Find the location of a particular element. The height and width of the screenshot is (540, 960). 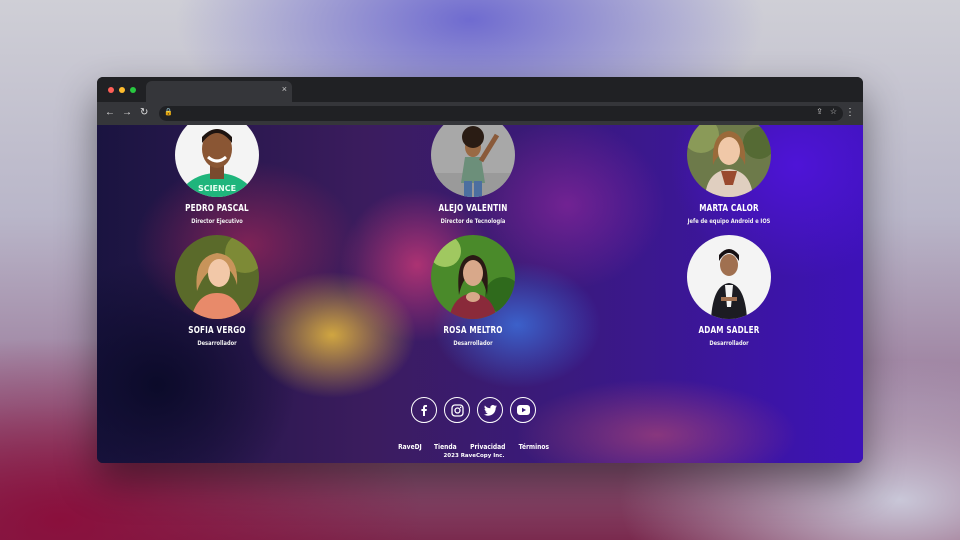

member-name: PEDRO PASCAL is located at coordinates (217, 208).